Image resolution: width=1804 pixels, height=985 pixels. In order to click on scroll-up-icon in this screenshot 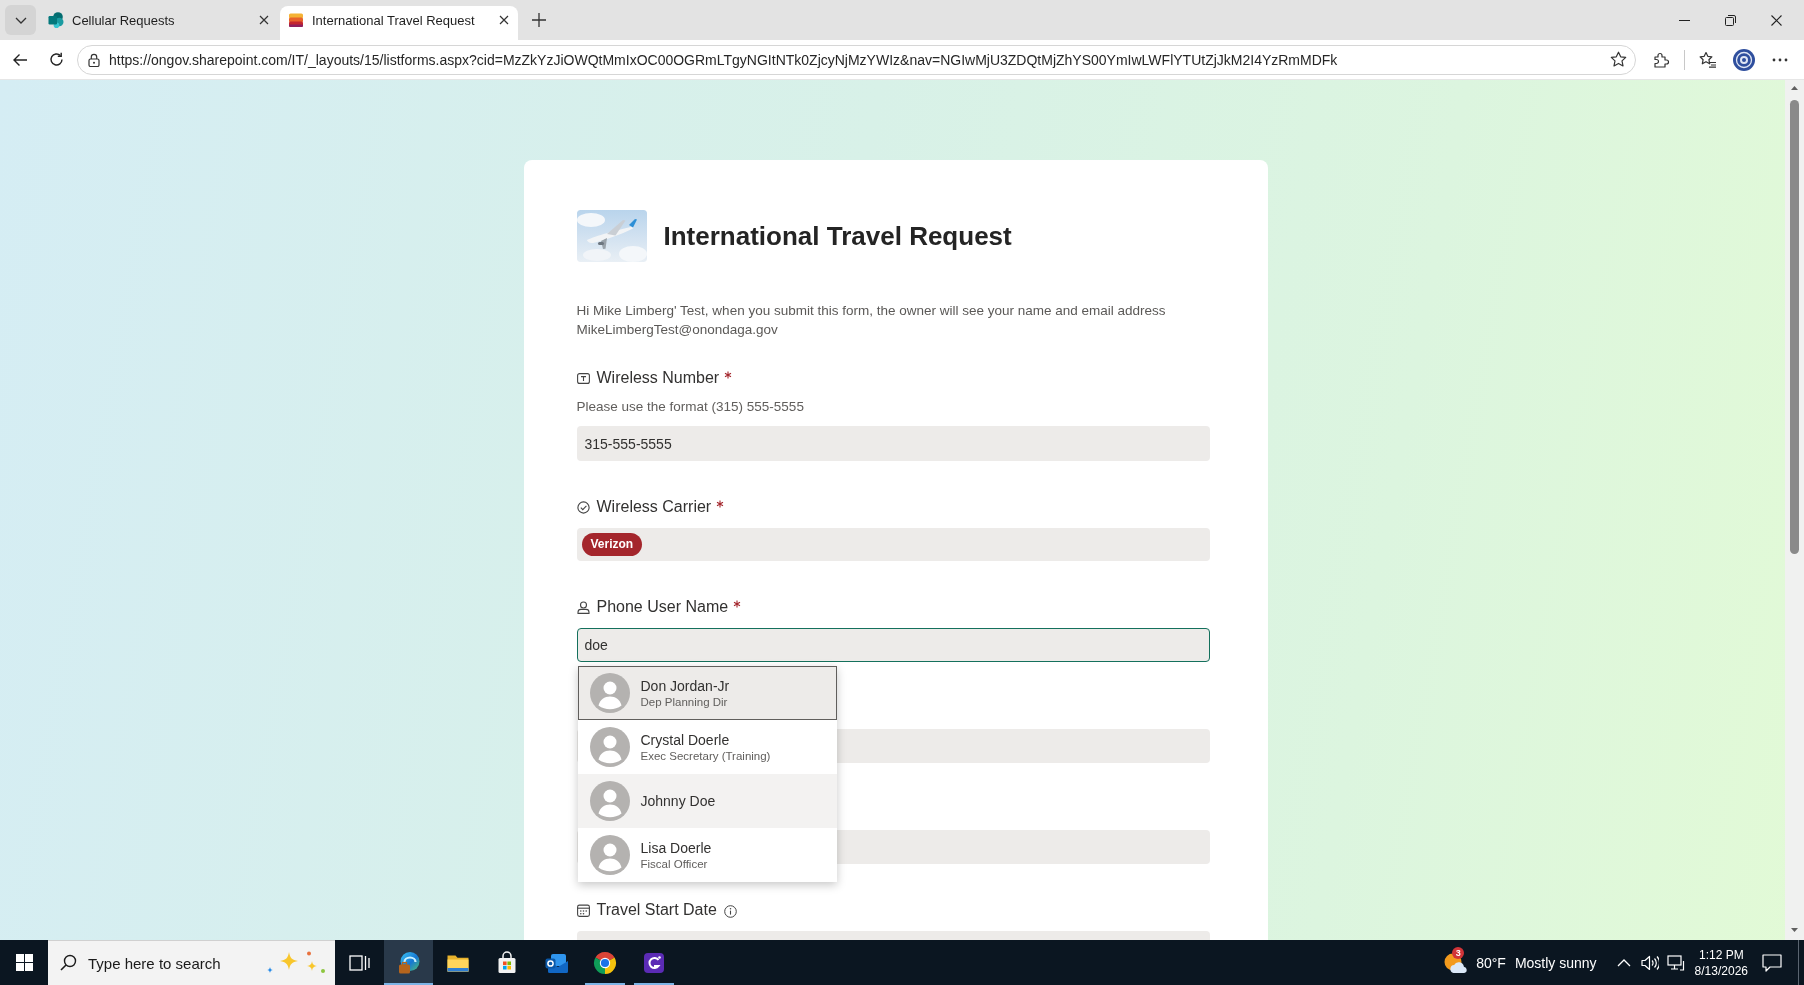, I will do `click(1794, 88)`.